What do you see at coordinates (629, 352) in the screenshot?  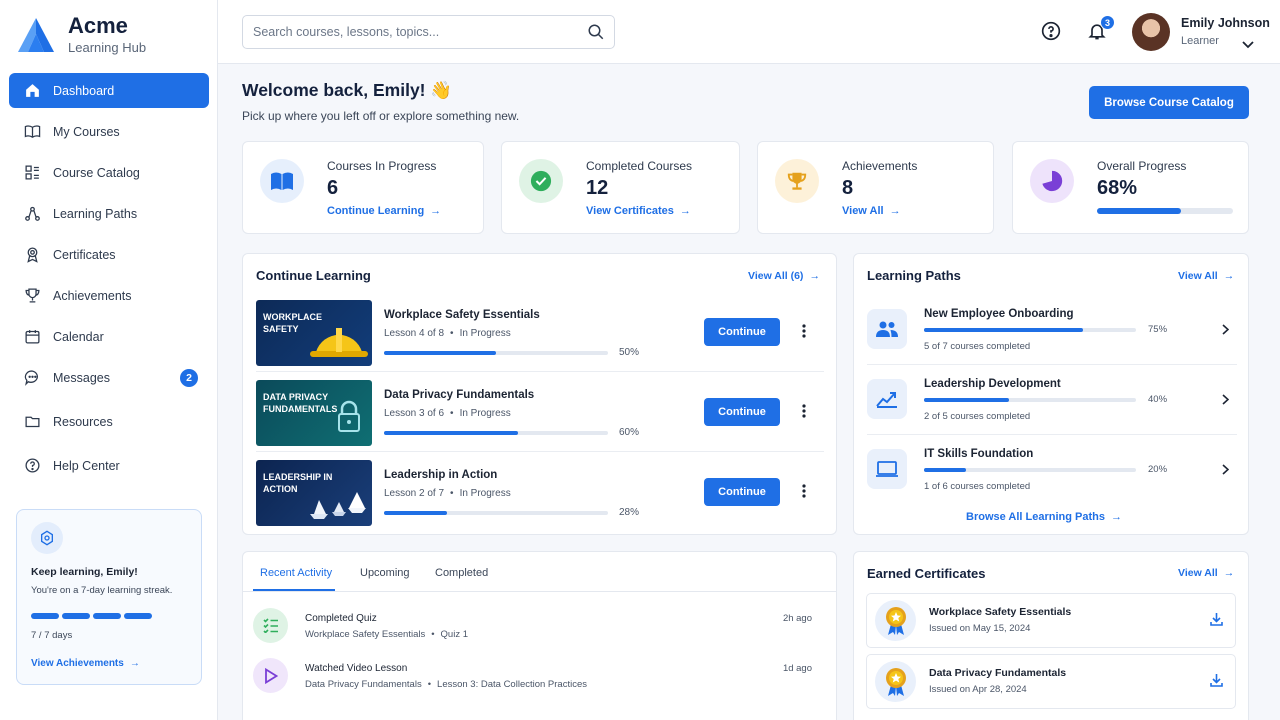 I see `course-percent: 50%` at bounding box center [629, 352].